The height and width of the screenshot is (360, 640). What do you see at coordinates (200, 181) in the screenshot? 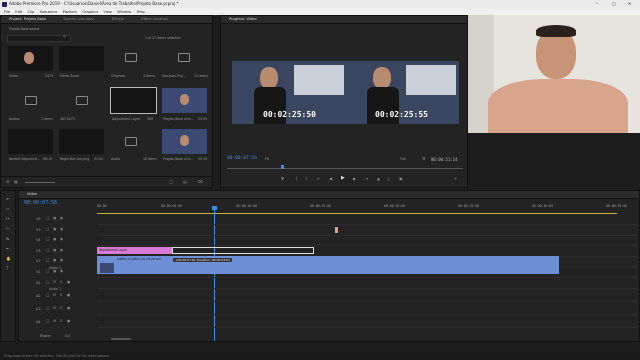
I see `trash-icon: ⌫` at bounding box center [200, 181].